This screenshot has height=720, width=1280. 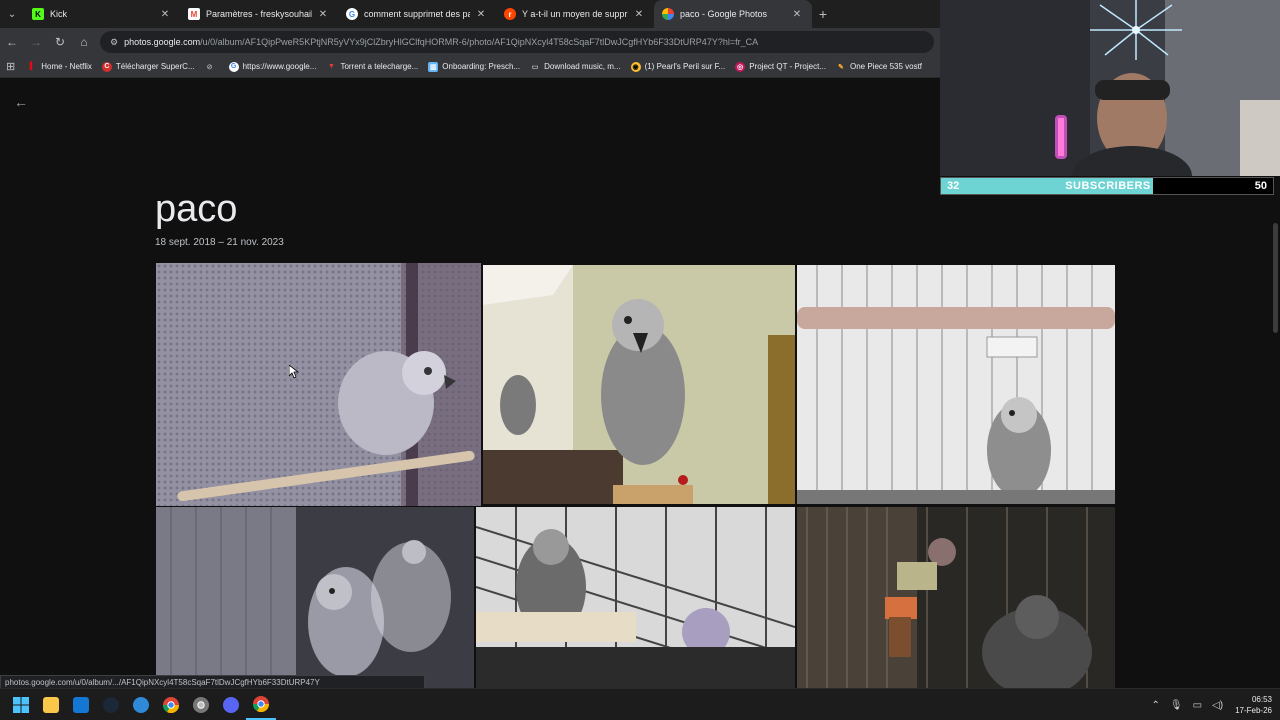 I want to click on reload-button: ↻, so click(x=60, y=42).